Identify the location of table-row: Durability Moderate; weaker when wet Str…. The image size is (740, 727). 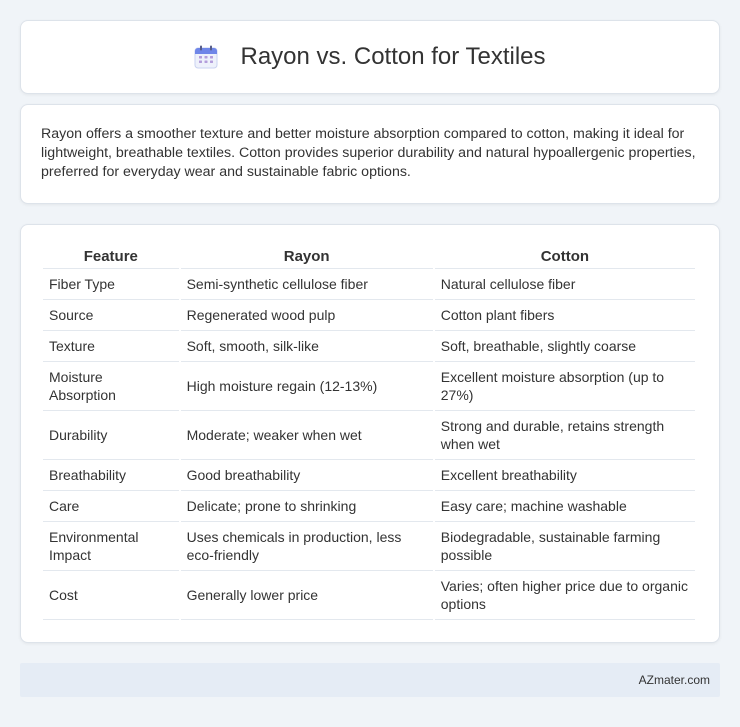
(369, 435).